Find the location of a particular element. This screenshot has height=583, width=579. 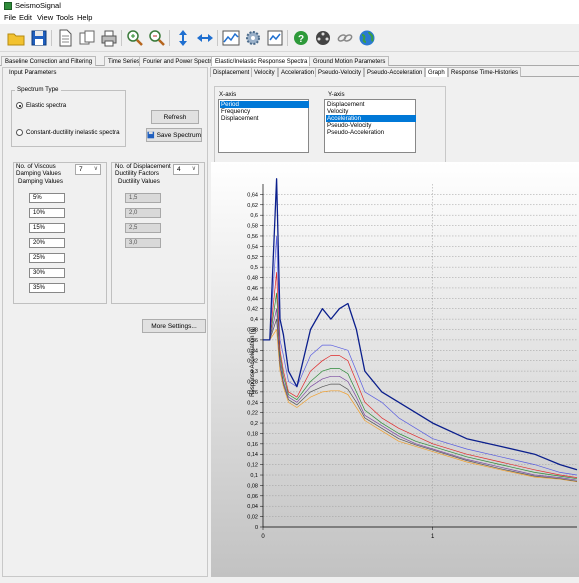

spectrum-type-legend: Spectrum Type is located at coordinates (38, 89).